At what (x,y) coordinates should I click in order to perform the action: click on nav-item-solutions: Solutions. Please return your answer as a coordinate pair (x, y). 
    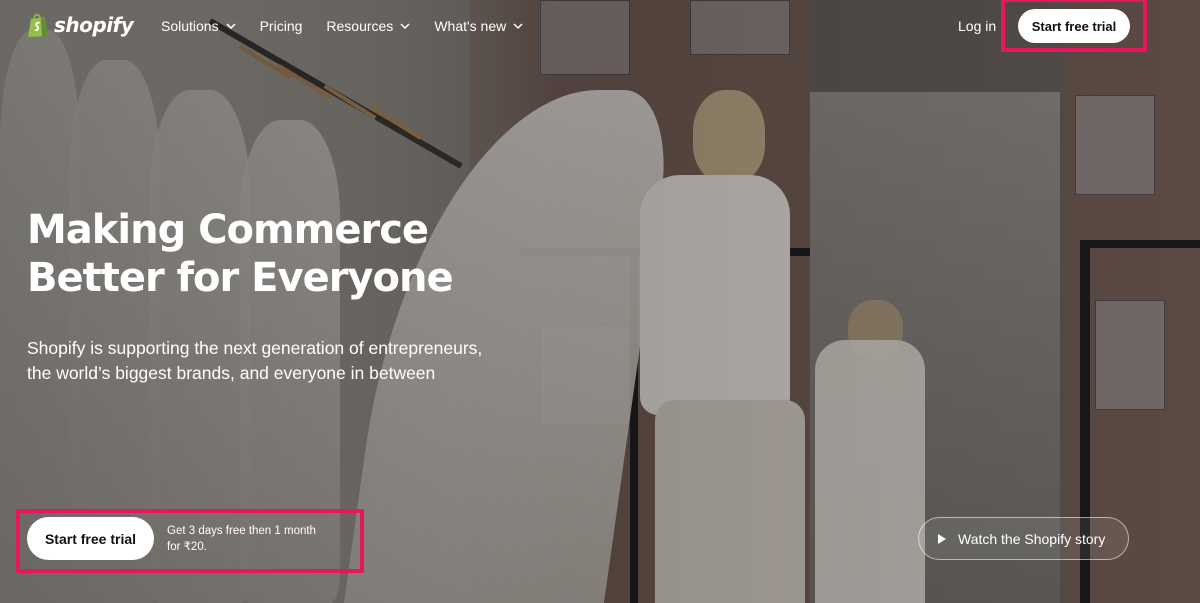
    Looking at the image, I should click on (198, 26).